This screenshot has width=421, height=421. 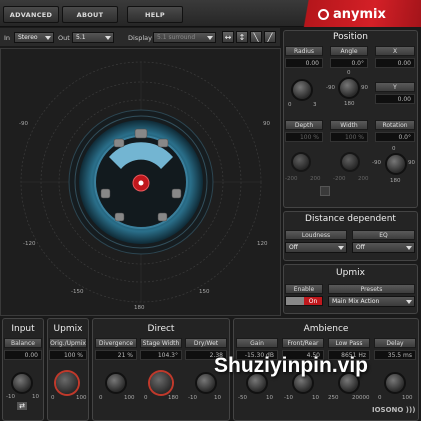 What do you see at coordinates (395, 383) in the screenshot?
I see `delay-knob` at bounding box center [395, 383].